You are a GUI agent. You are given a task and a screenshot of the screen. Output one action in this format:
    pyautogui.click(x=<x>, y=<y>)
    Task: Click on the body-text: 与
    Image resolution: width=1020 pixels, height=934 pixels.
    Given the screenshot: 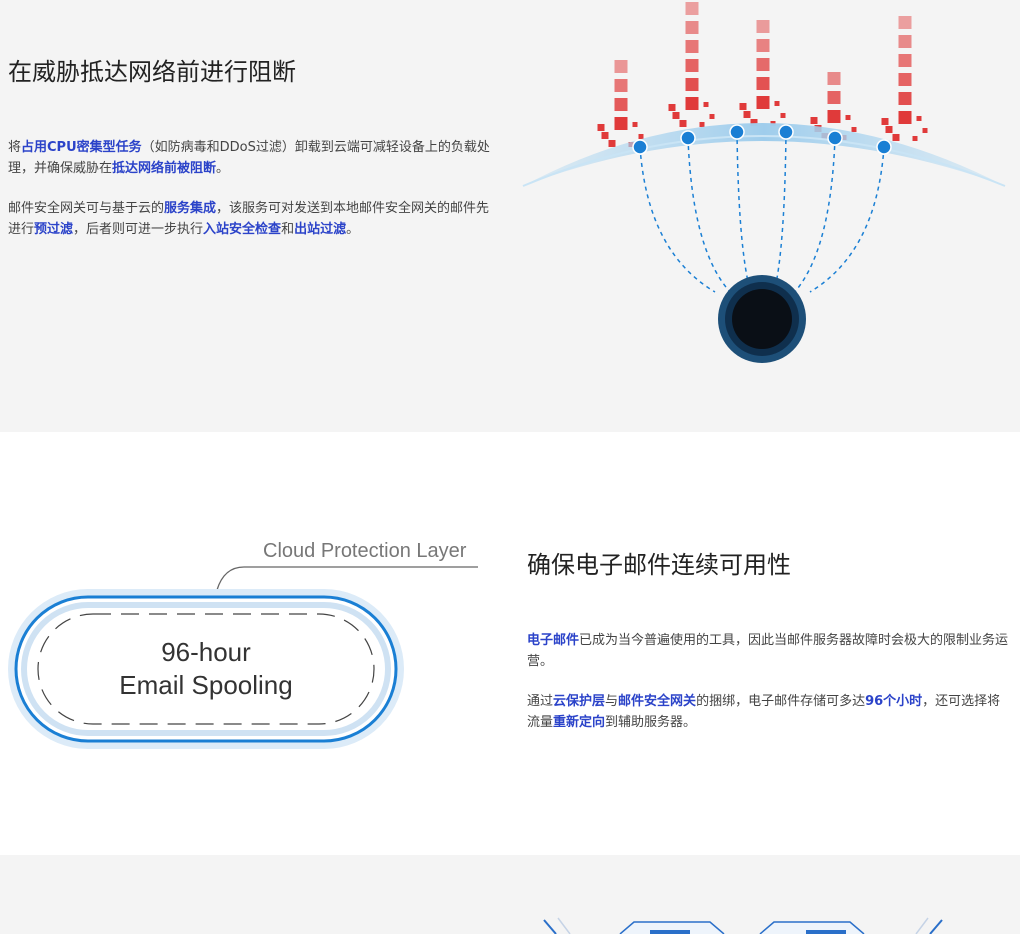 What is the action you would take?
    pyautogui.click(x=612, y=701)
    